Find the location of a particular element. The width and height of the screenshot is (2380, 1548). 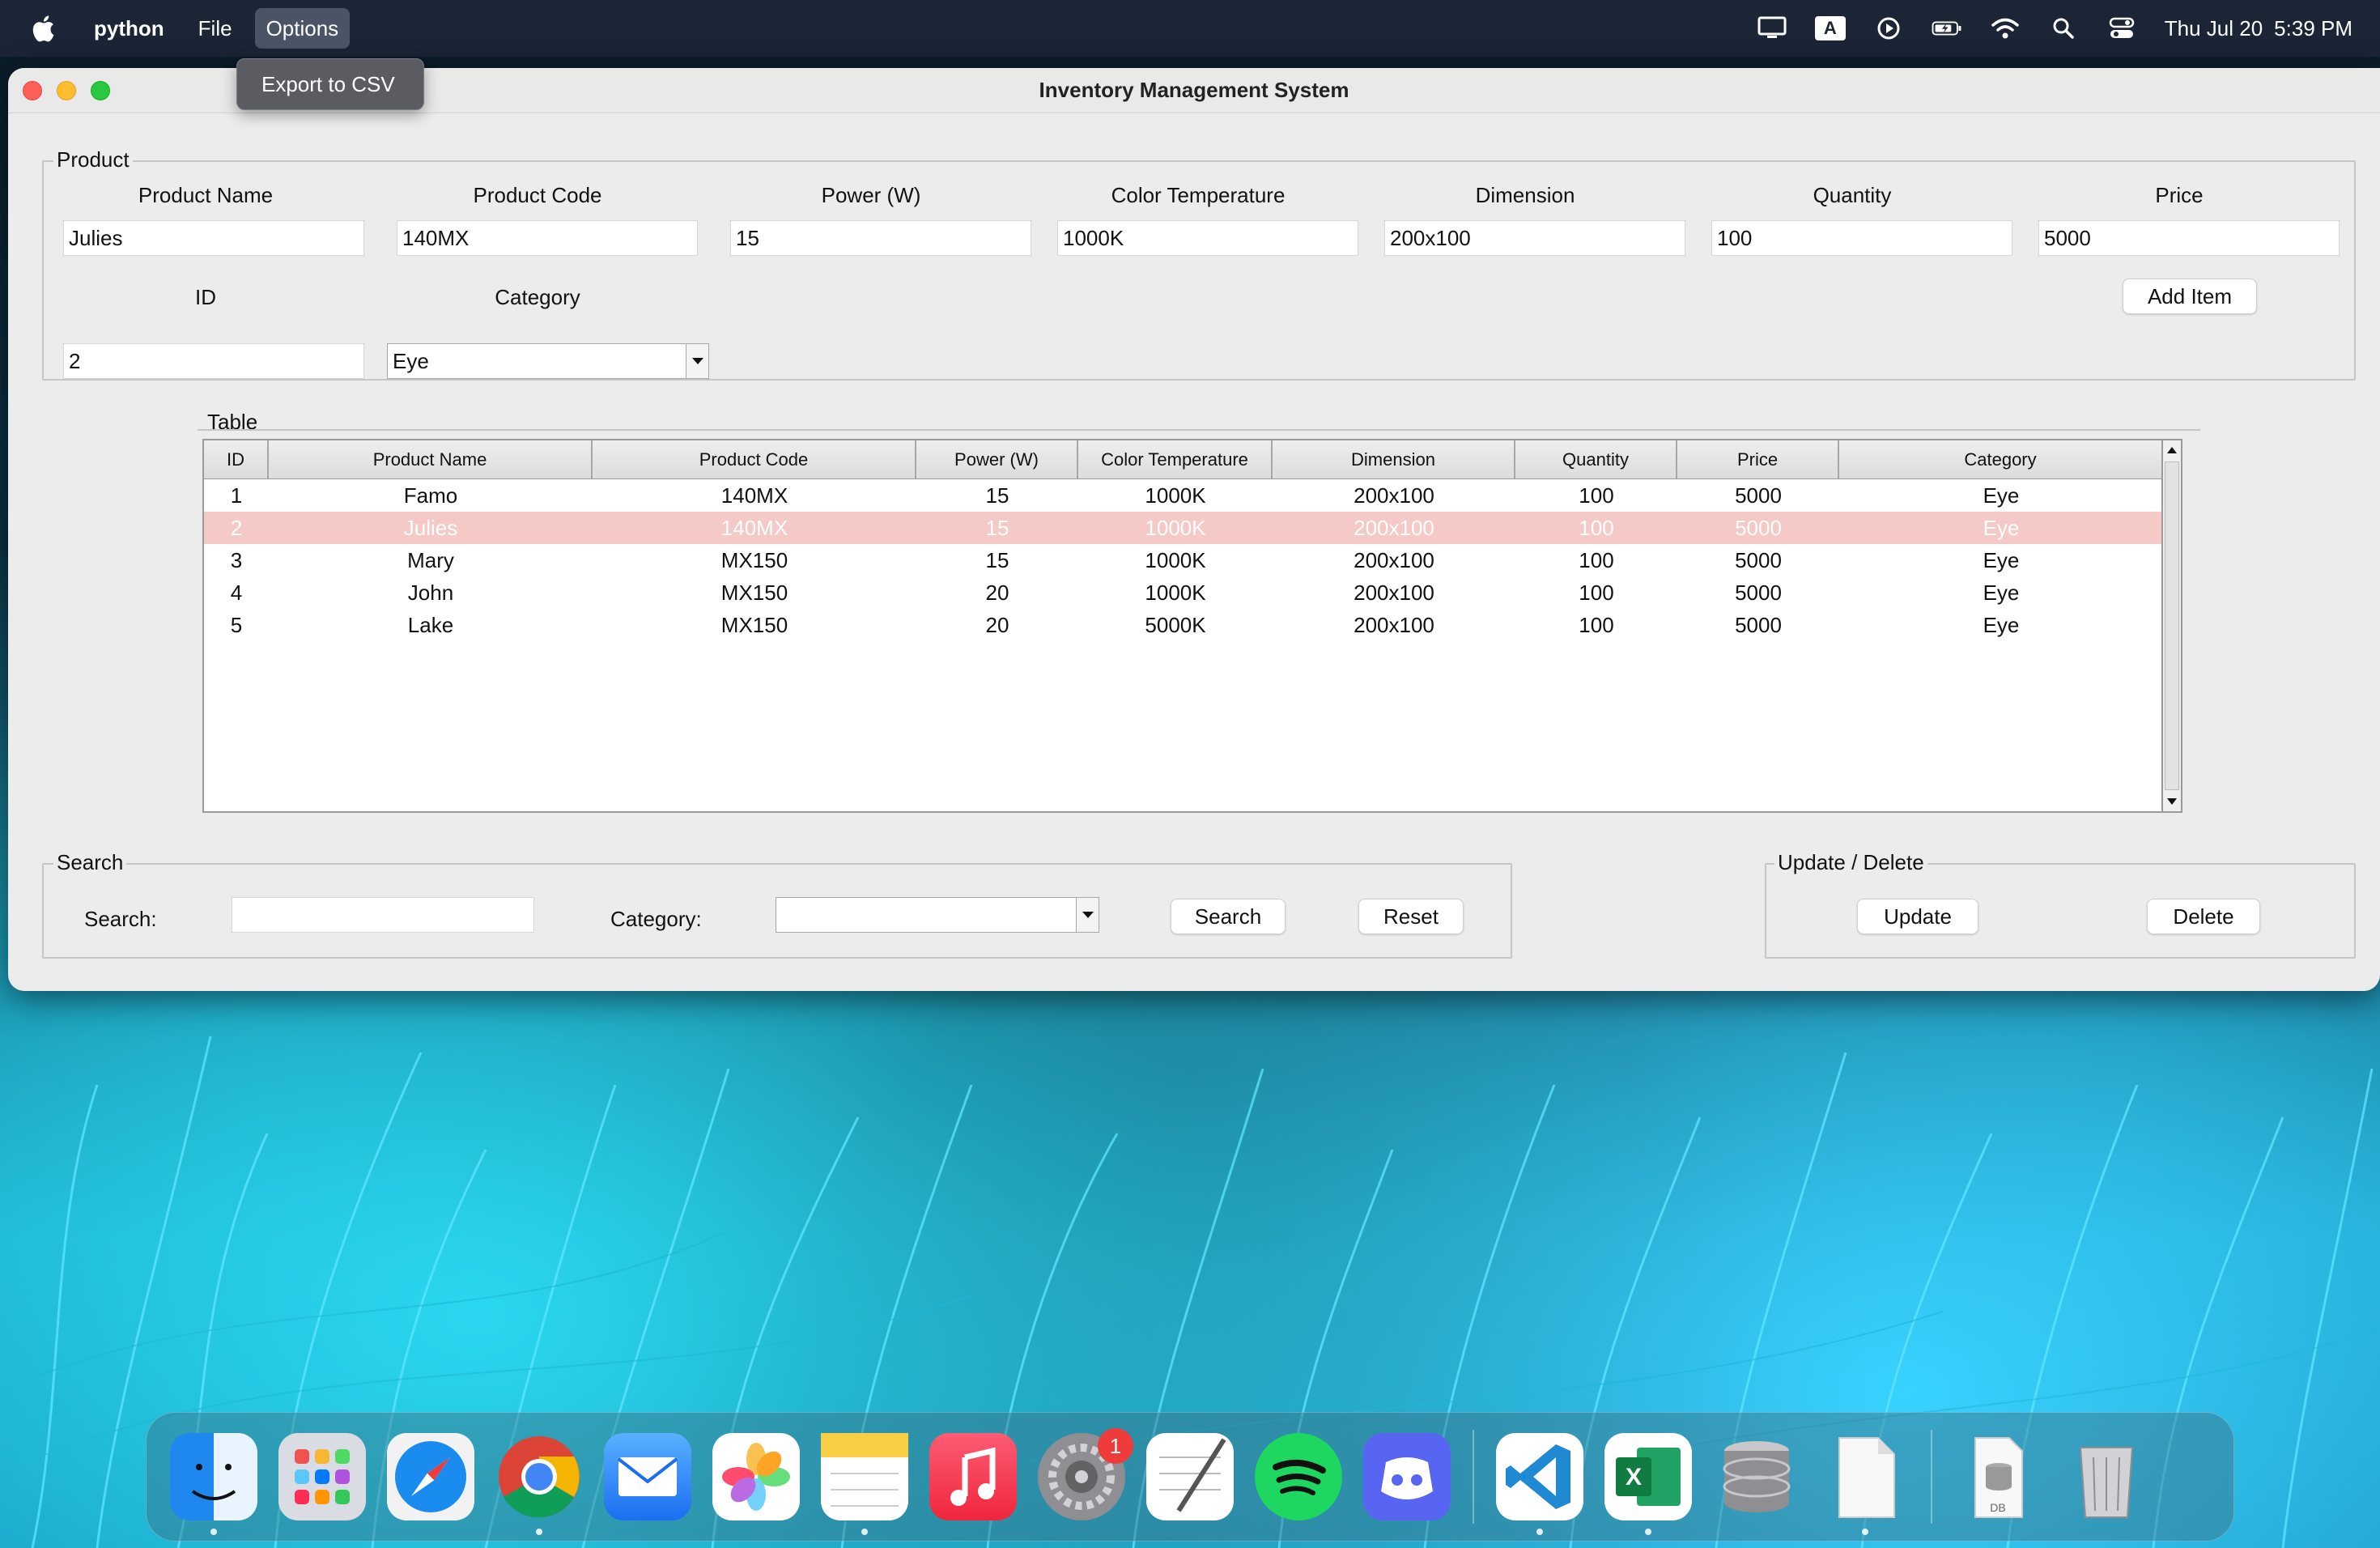

discord-icon is located at coordinates (1407, 1476).